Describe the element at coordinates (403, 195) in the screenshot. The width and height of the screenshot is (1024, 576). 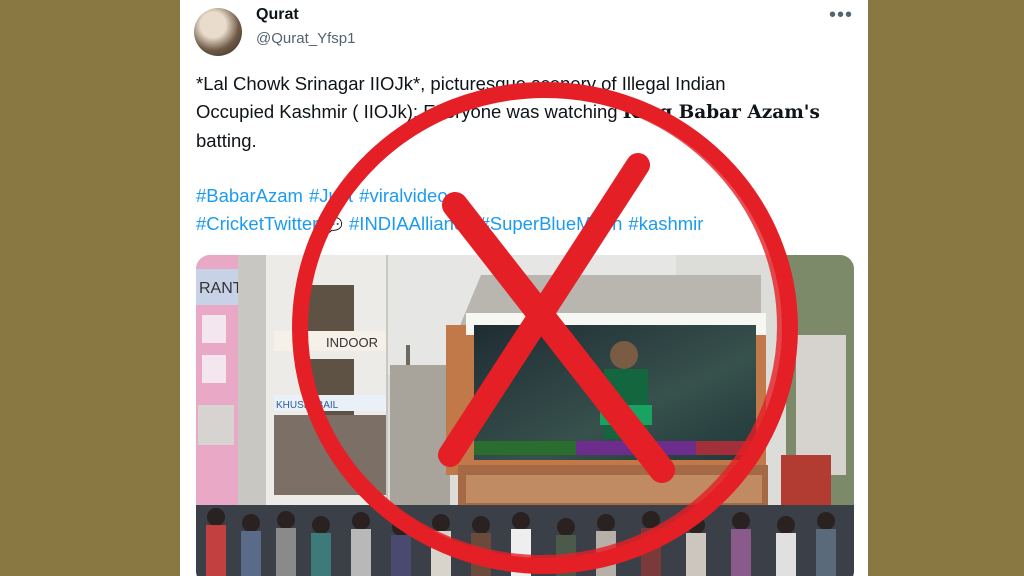
I see `hashtag-link: #viralvideo` at that location.